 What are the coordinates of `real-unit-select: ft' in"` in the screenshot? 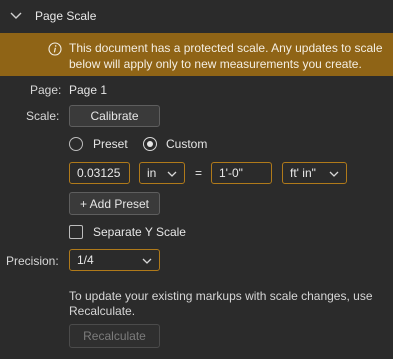 It's located at (314, 173).